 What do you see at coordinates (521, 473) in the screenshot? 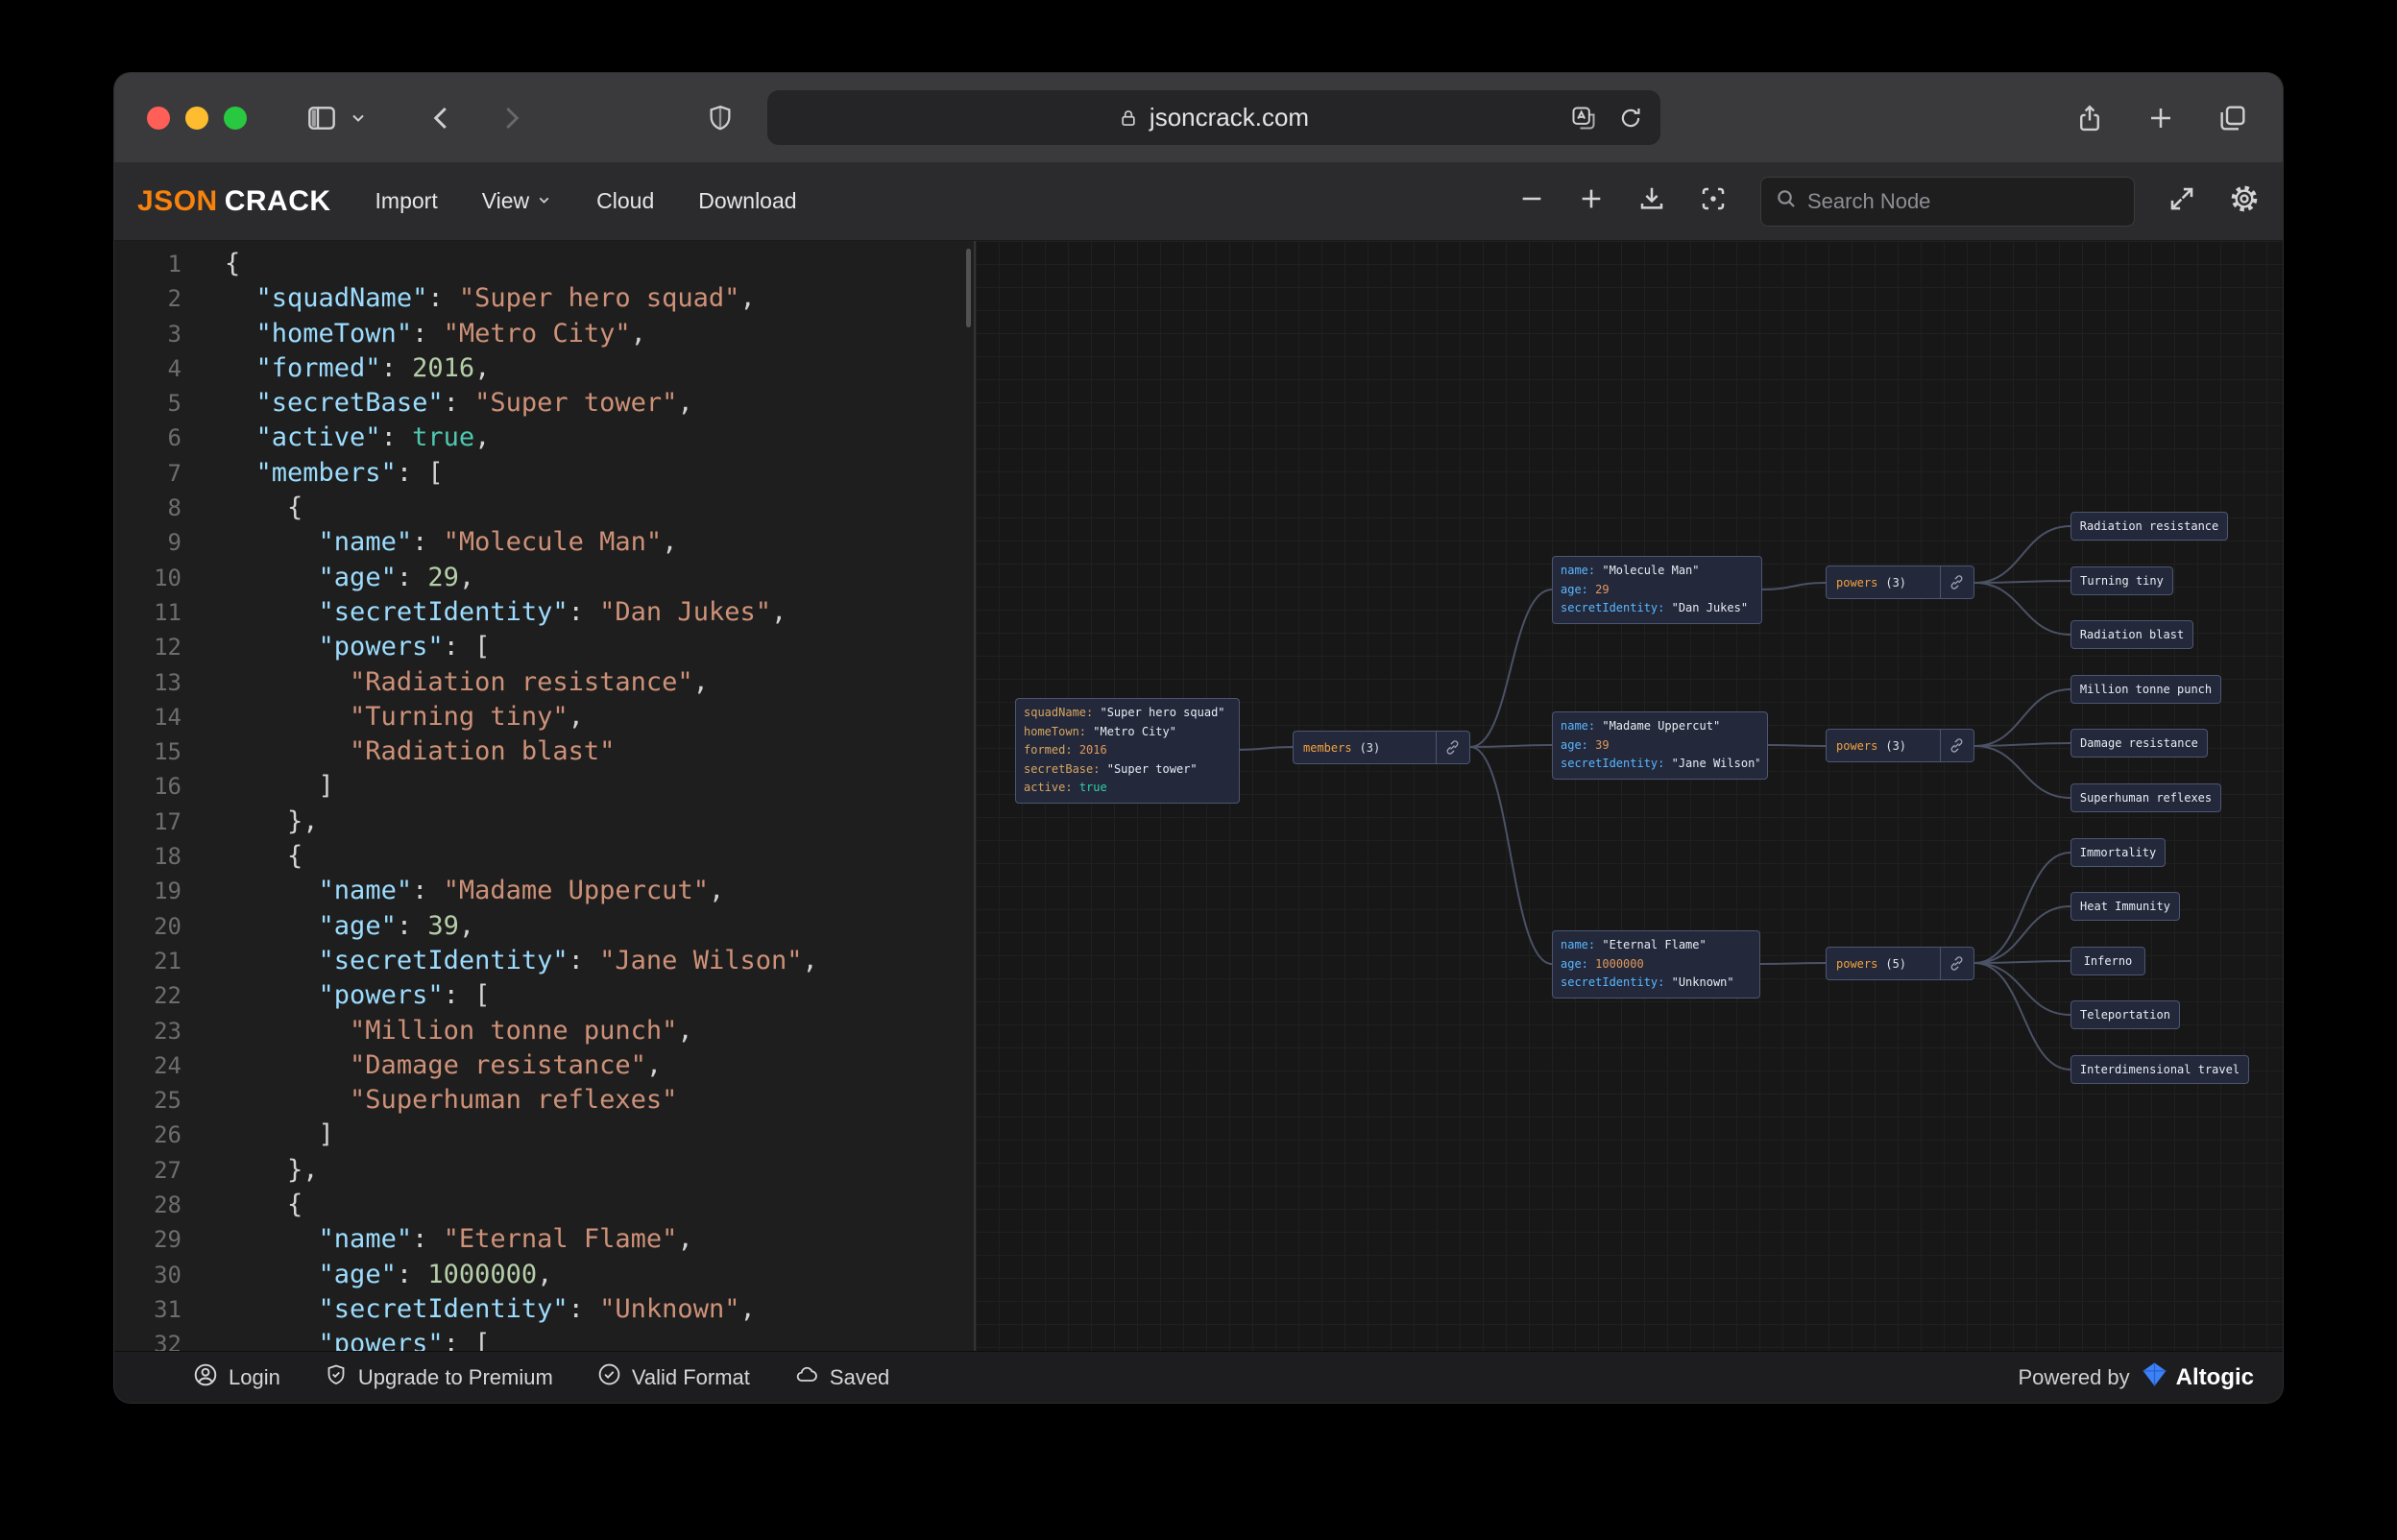
I see `code-line: "members": [` at bounding box center [521, 473].